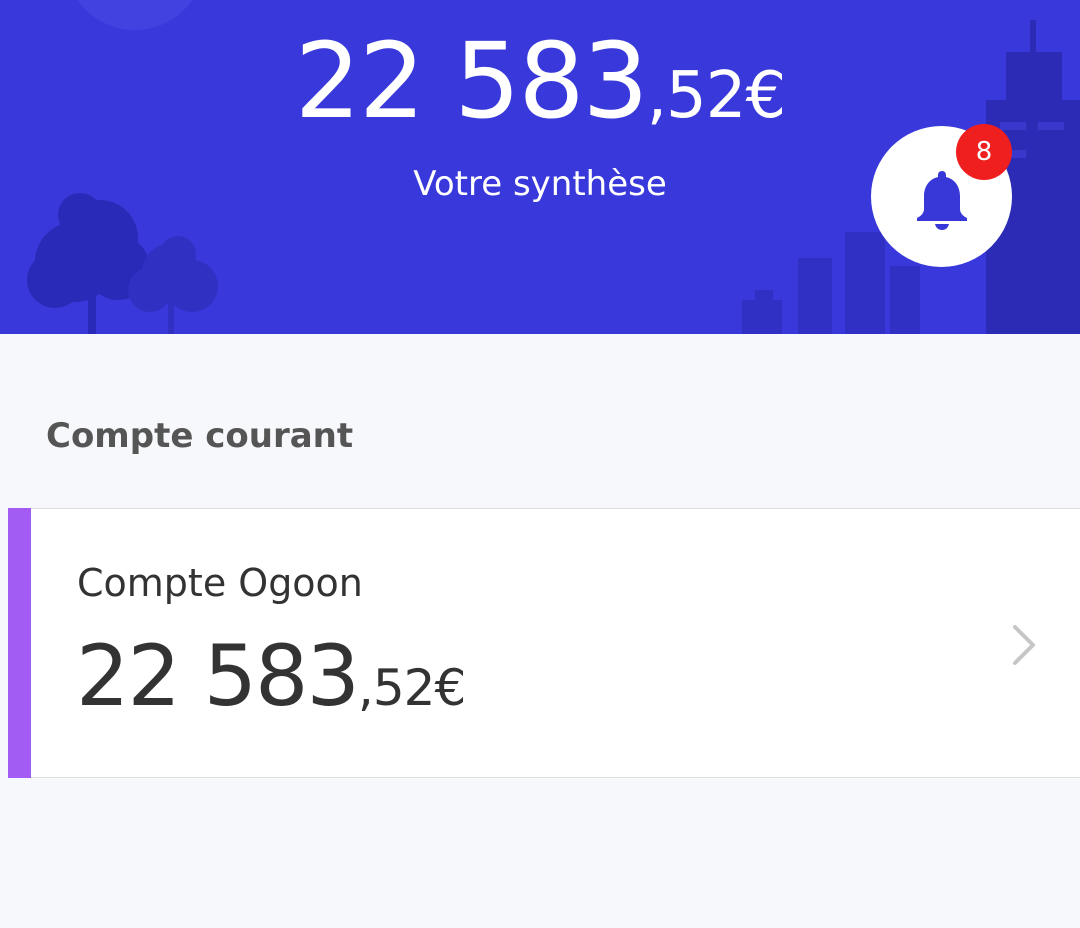  Describe the element at coordinates (200, 436) in the screenshot. I see `section-title: Compte courant` at that location.